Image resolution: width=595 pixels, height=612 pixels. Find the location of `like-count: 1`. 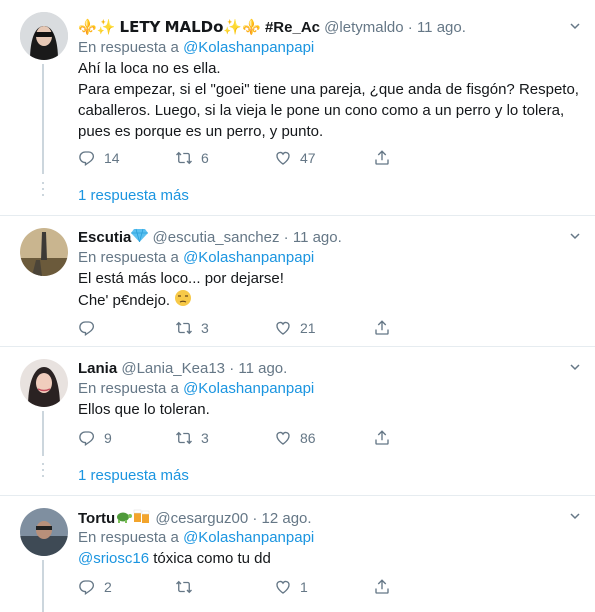

like-count: 1 is located at coordinates (304, 587).